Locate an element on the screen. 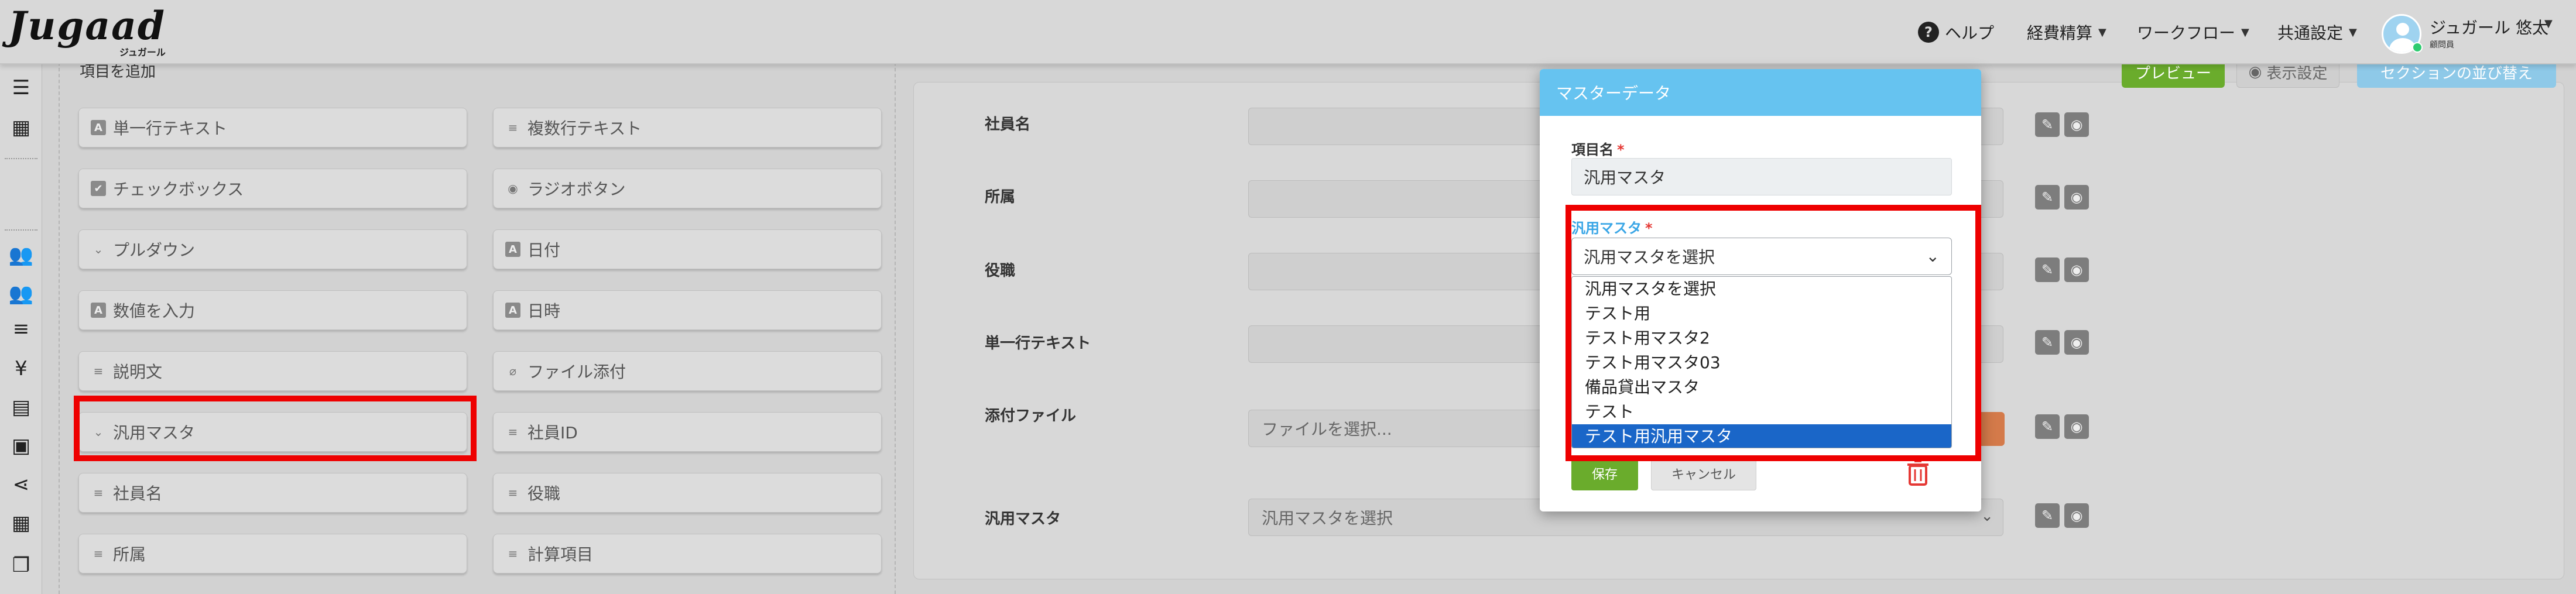 Image resolution: width=2576 pixels, height=594 pixels. users-group-icon: 👥 is located at coordinates (21, 293).